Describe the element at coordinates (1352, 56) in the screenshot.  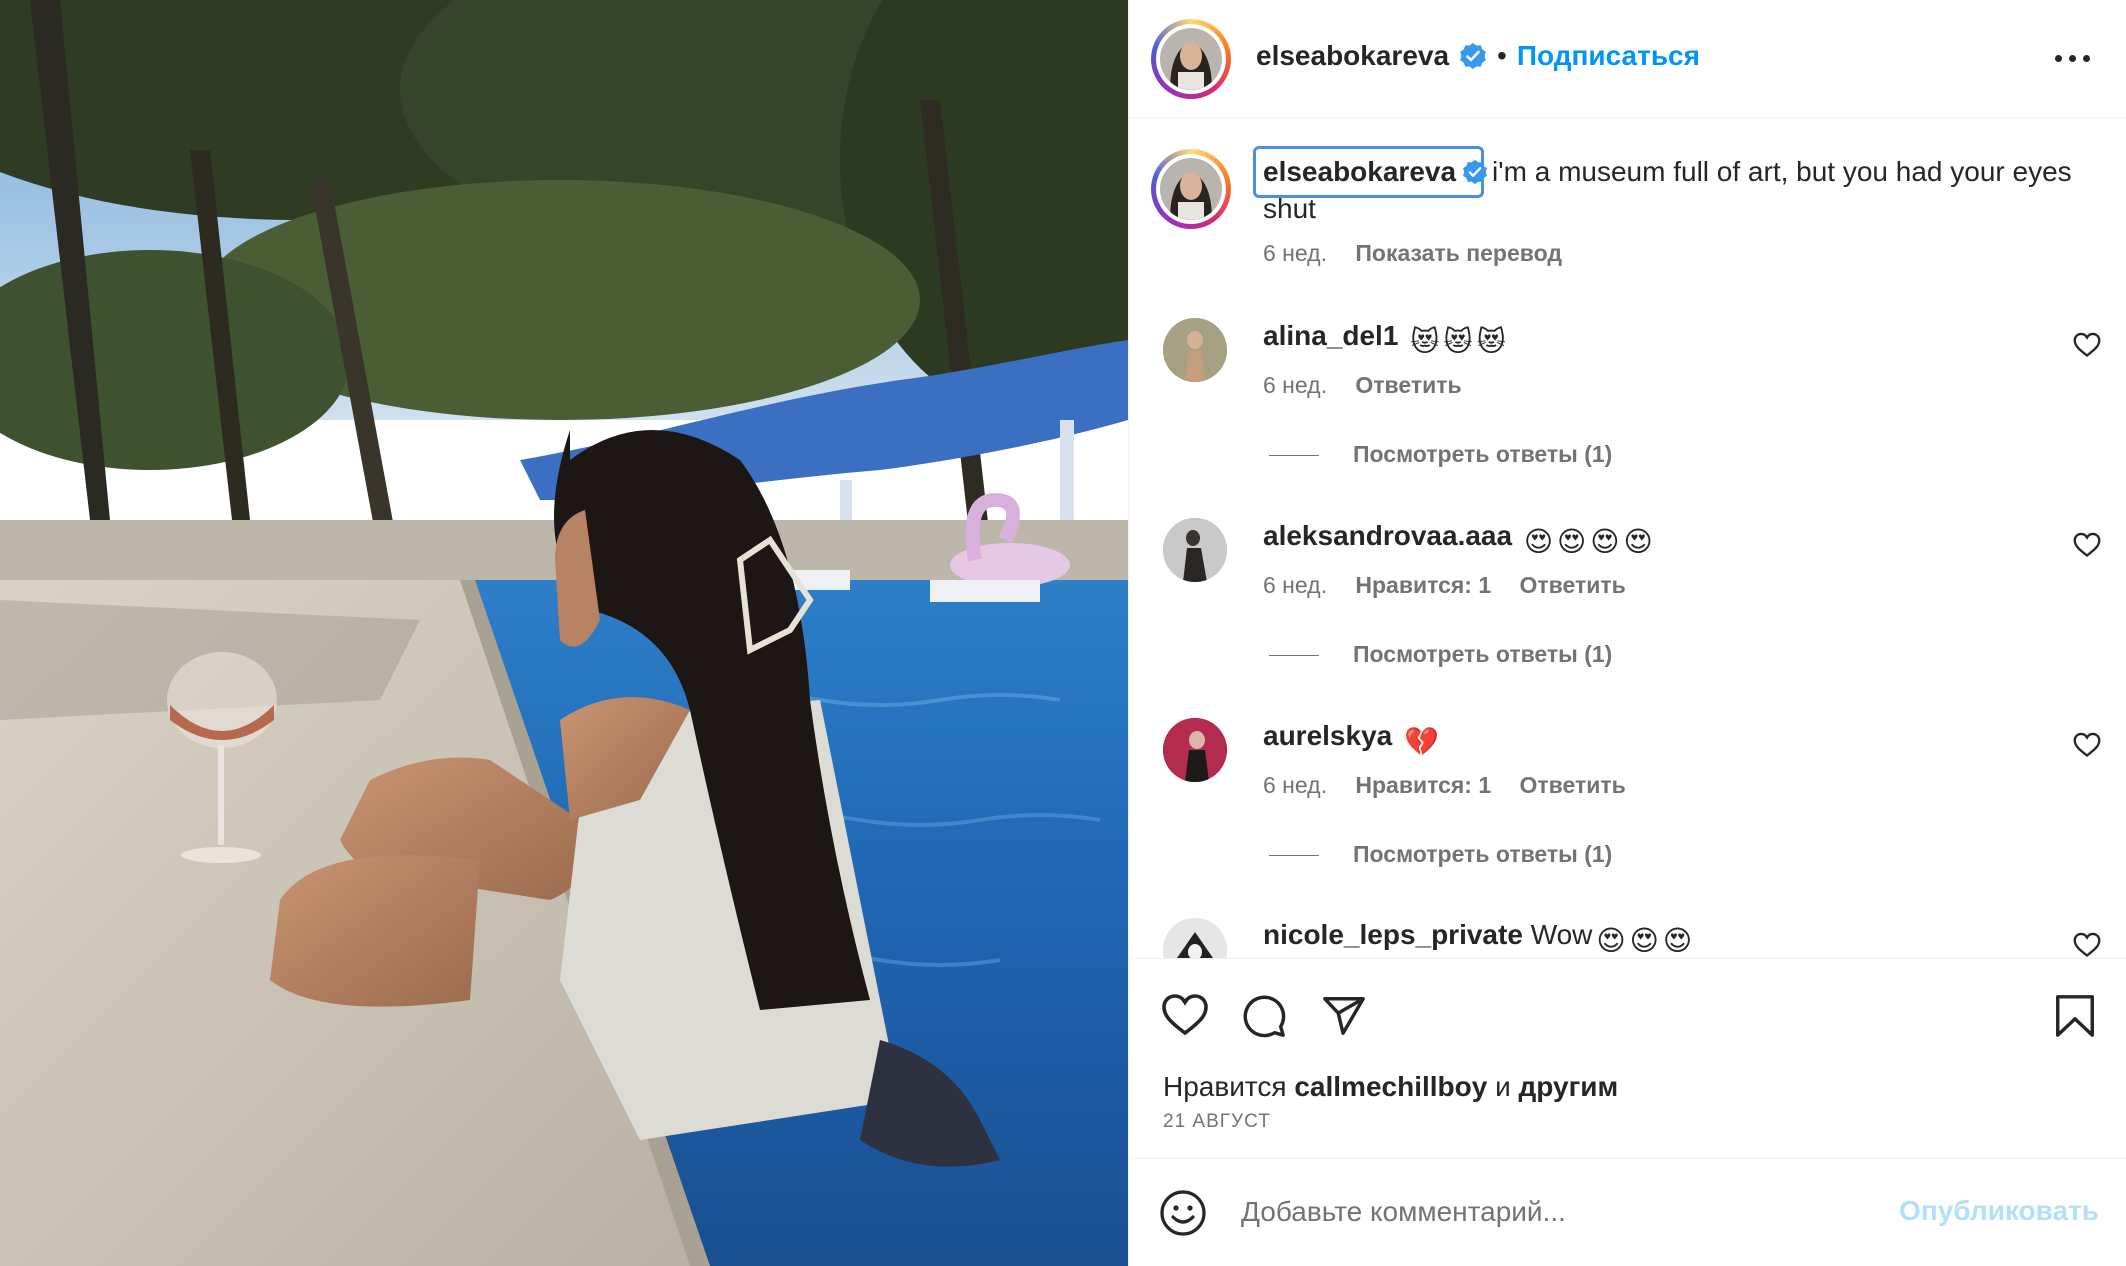
I see `author-username: elseabokareva` at that location.